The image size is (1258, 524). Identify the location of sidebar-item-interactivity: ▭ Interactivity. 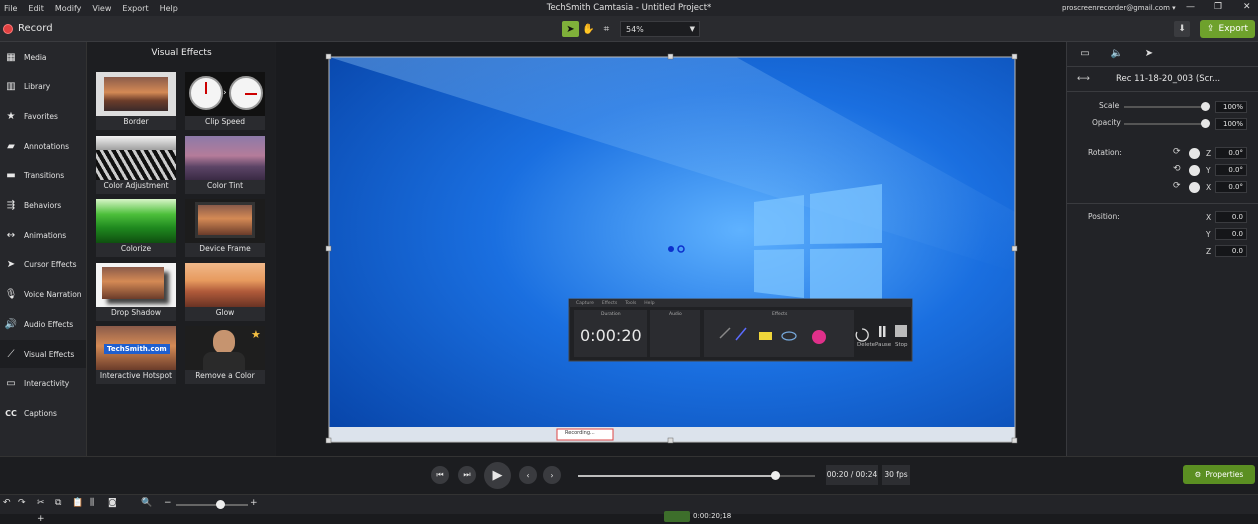
(43, 384).